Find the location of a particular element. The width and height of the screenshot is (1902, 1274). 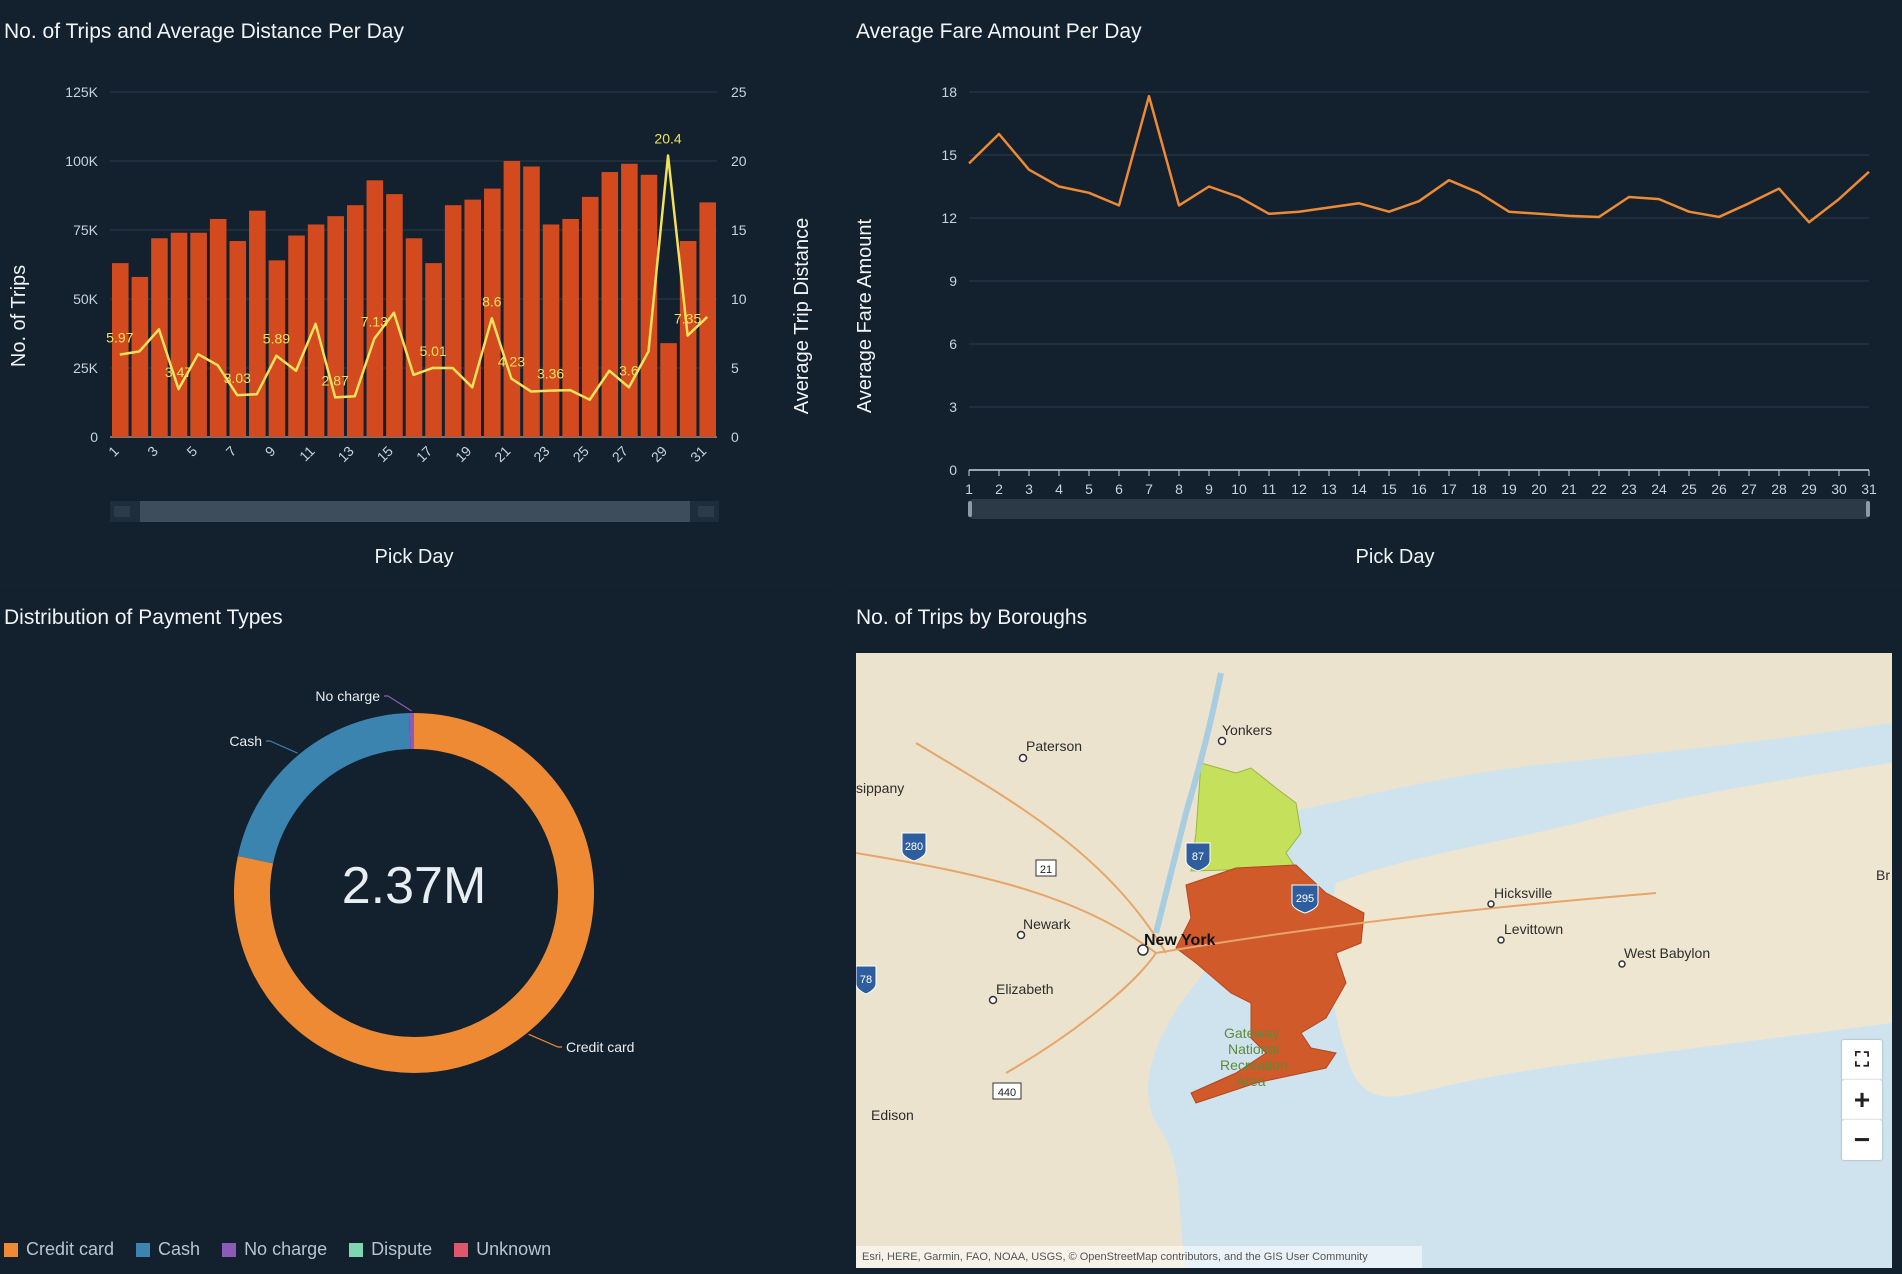

x-tick-label: 4 is located at coordinates (1059, 489).